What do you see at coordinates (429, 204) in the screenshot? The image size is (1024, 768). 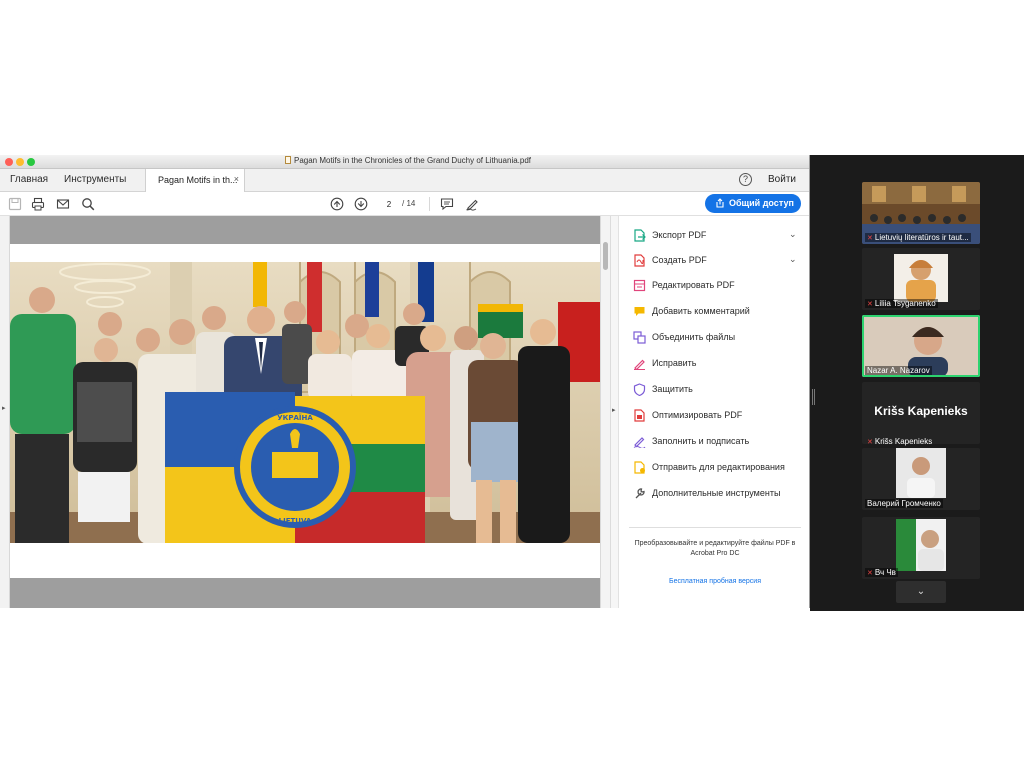 I see `toolbar-separator` at bounding box center [429, 204].